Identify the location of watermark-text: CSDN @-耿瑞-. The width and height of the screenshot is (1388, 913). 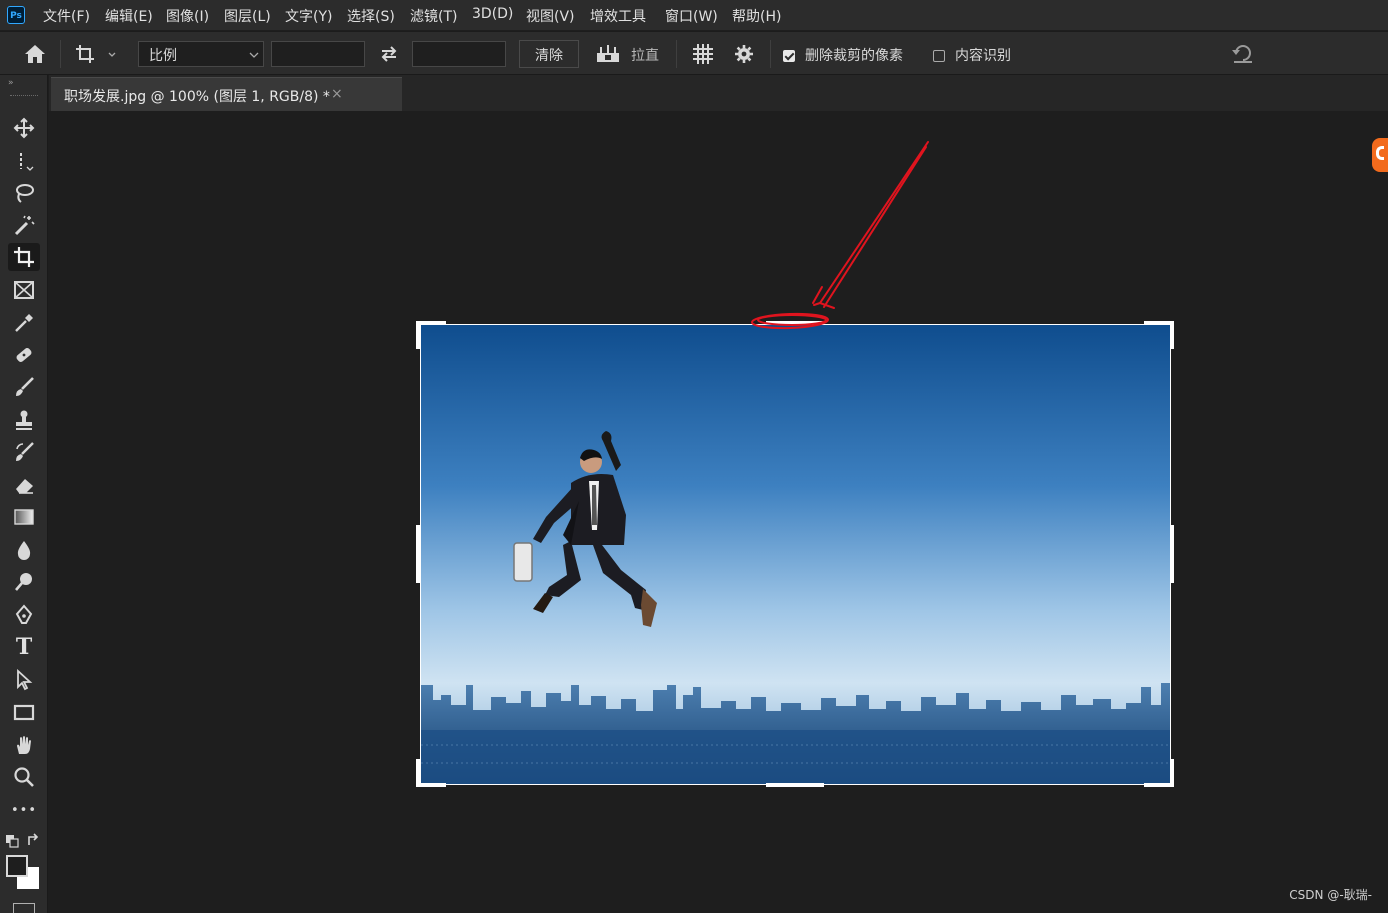
(1330, 895).